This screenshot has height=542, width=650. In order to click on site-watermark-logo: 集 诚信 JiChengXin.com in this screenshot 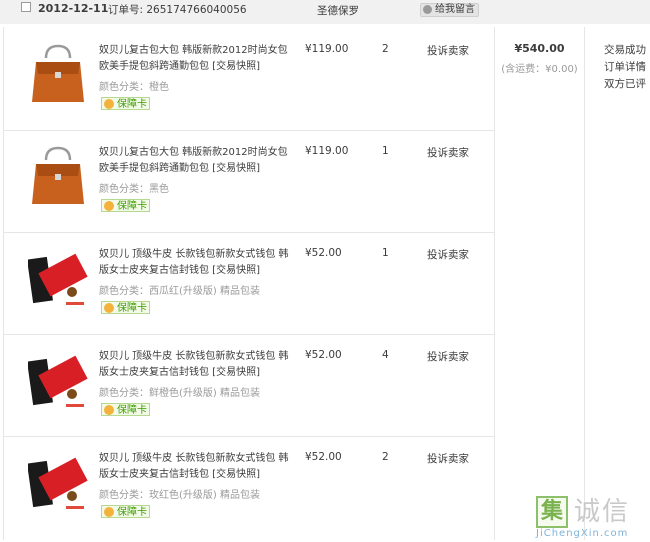, I will do `click(592, 518)`.